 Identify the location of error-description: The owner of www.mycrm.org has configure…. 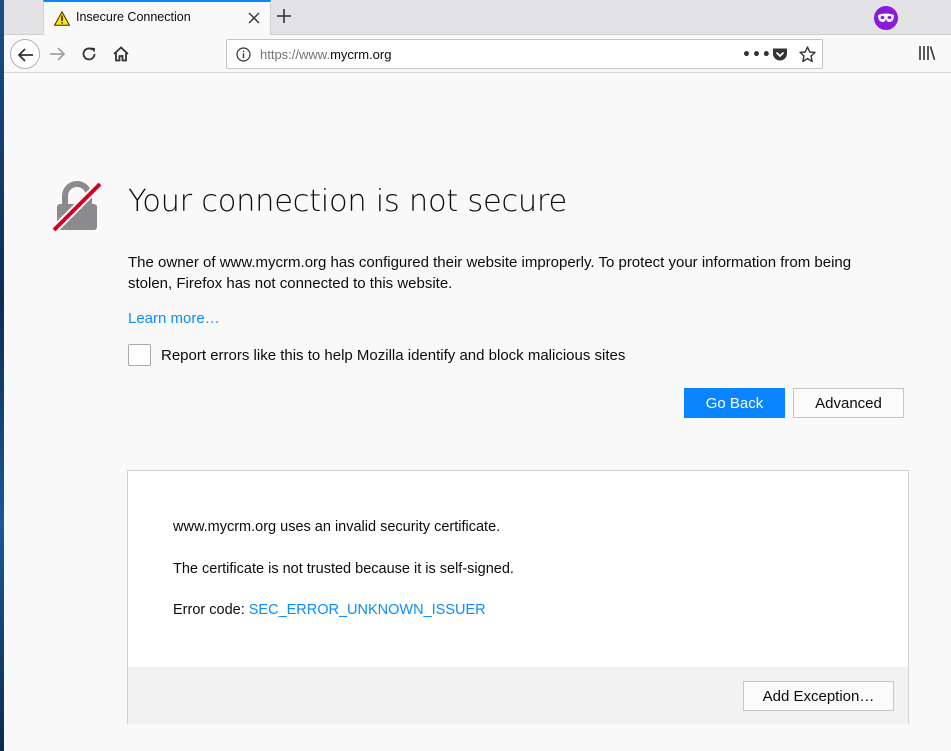
(490, 273).